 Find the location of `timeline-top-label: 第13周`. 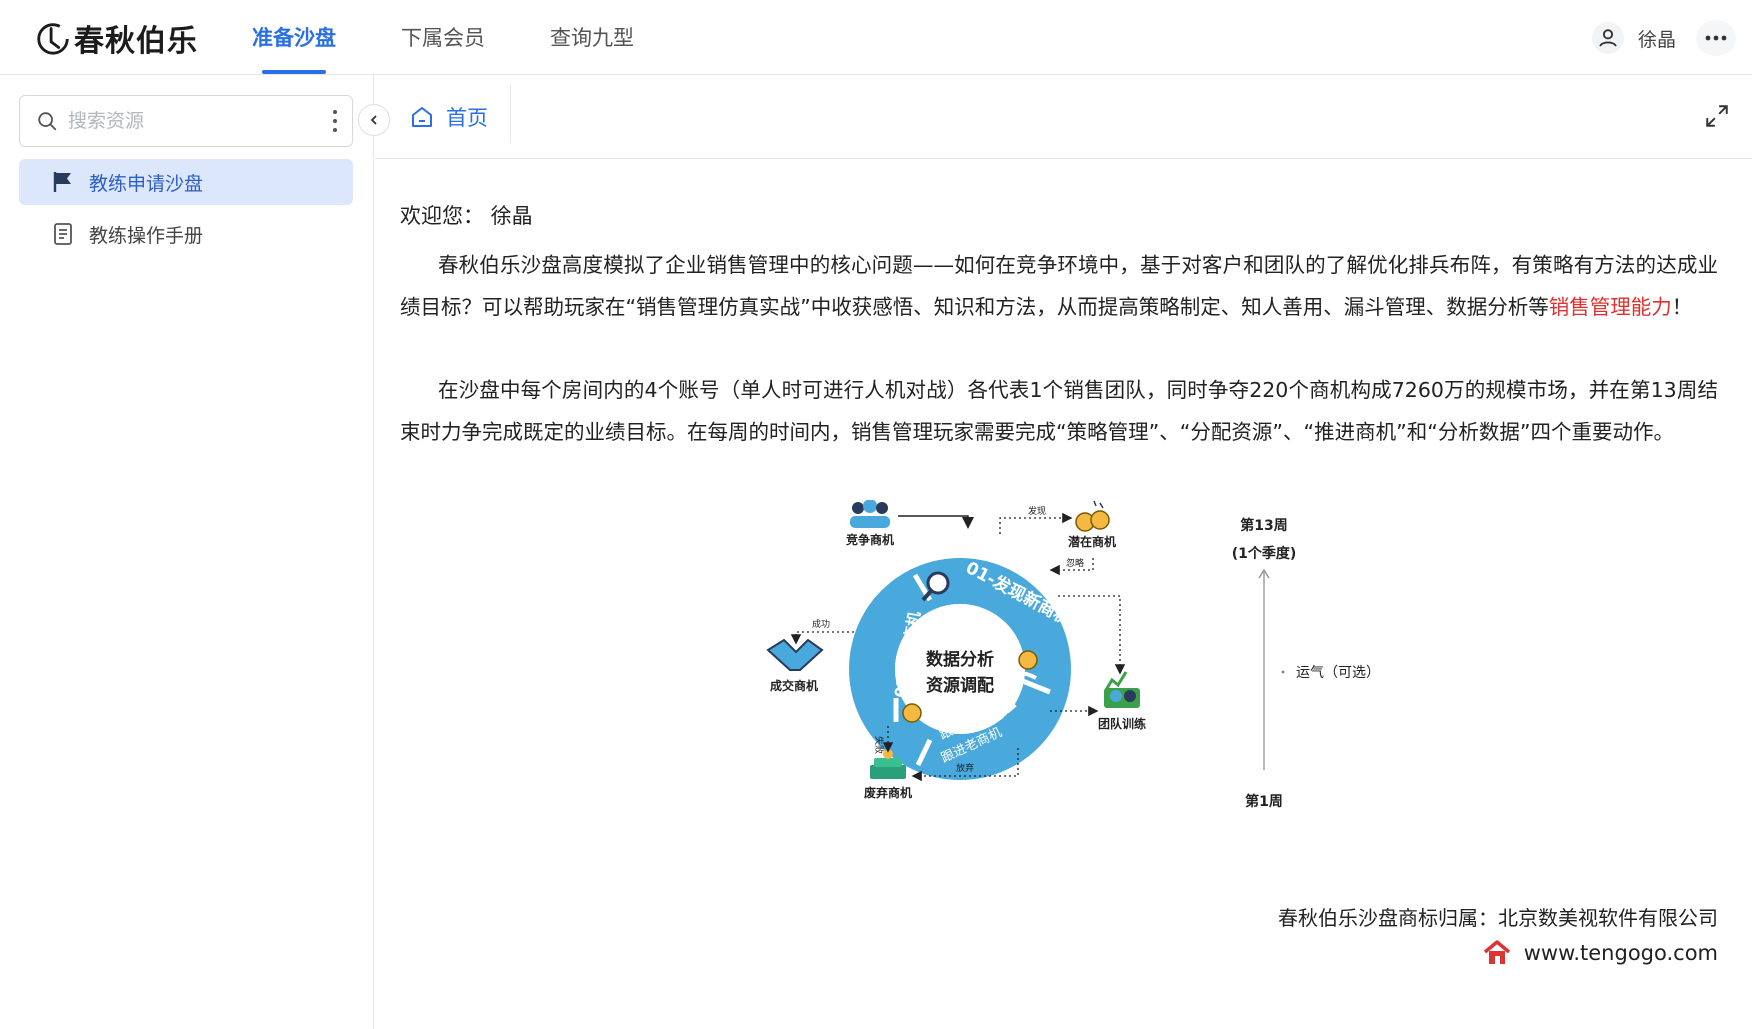

timeline-top-label: 第13周 is located at coordinates (1263, 525).